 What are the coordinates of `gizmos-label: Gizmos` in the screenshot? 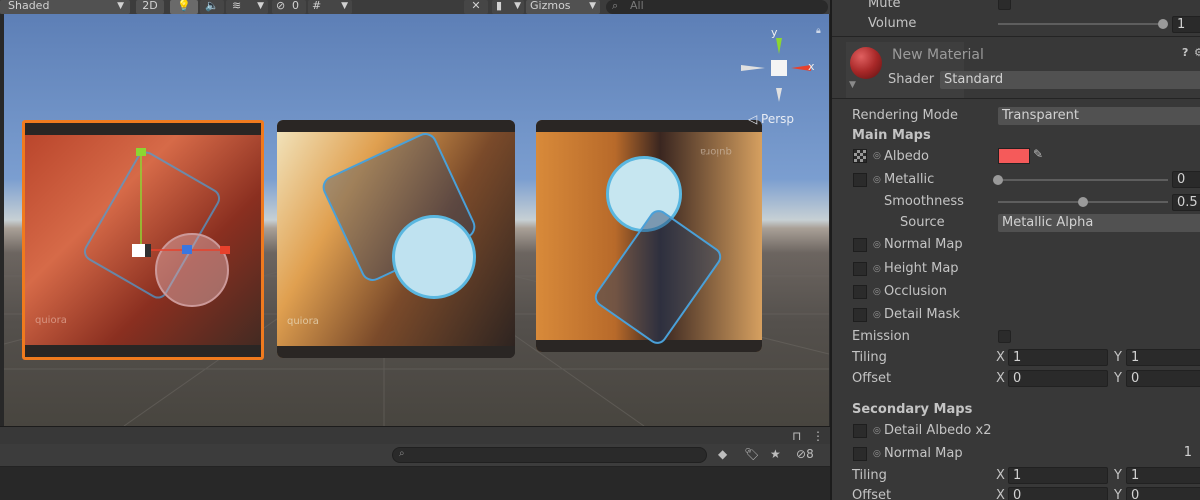 It's located at (550, 6).